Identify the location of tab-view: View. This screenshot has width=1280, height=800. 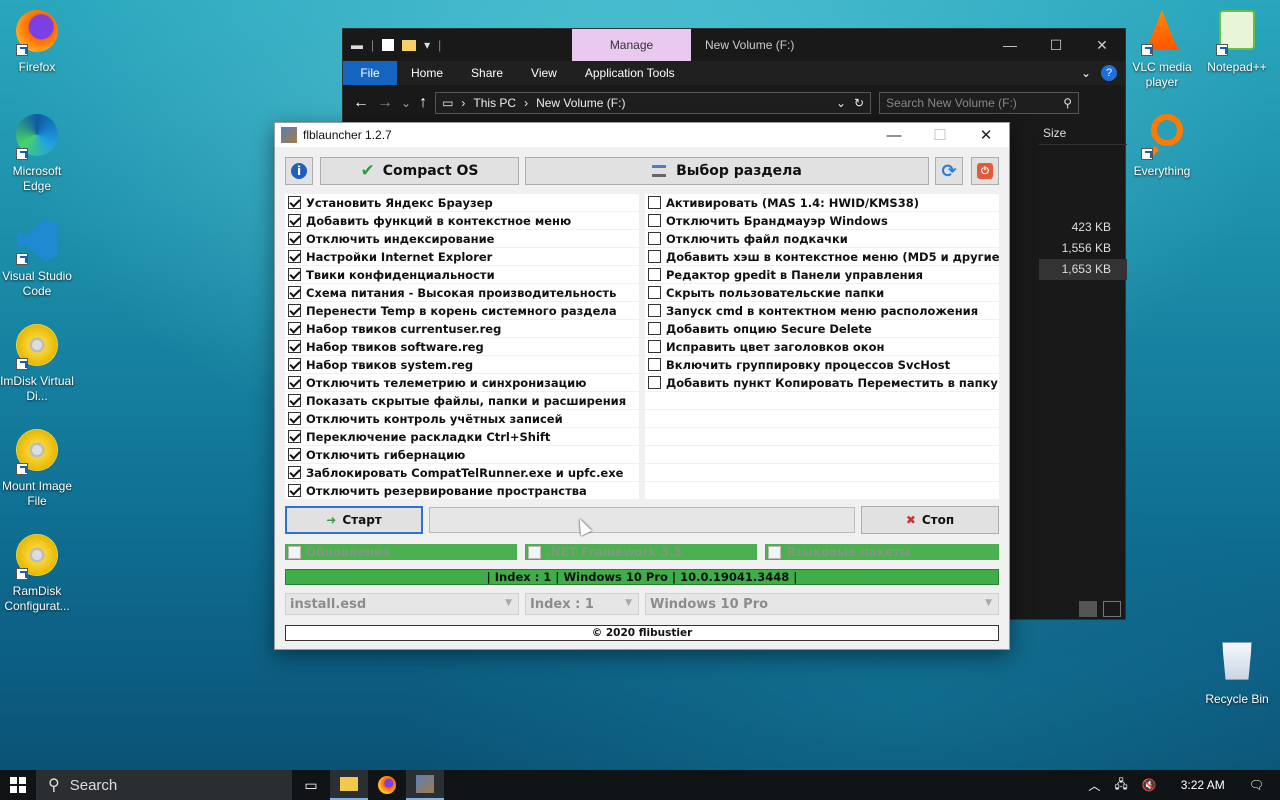
(544, 73).